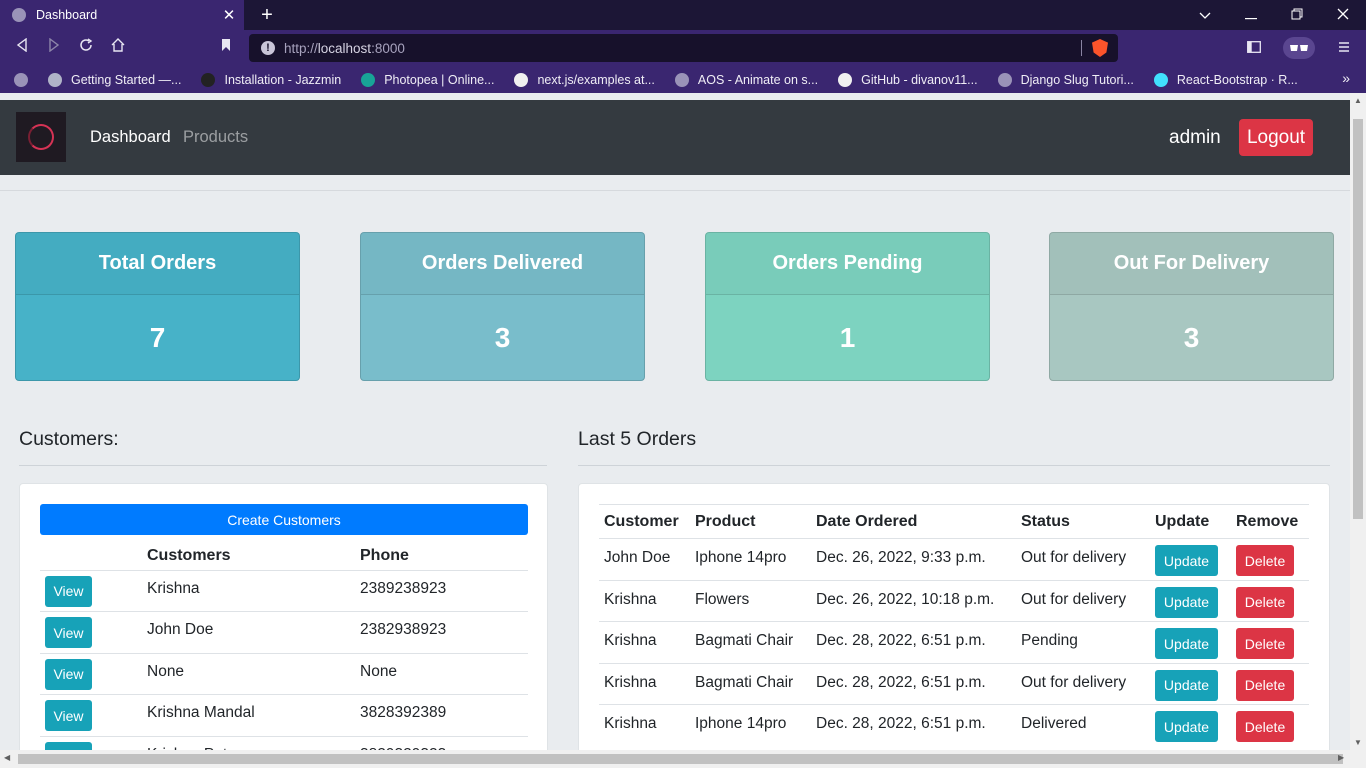 This screenshot has height=768, width=1366. What do you see at coordinates (1083, 642) in the screenshot?
I see `order-status: Pending` at bounding box center [1083, 642].